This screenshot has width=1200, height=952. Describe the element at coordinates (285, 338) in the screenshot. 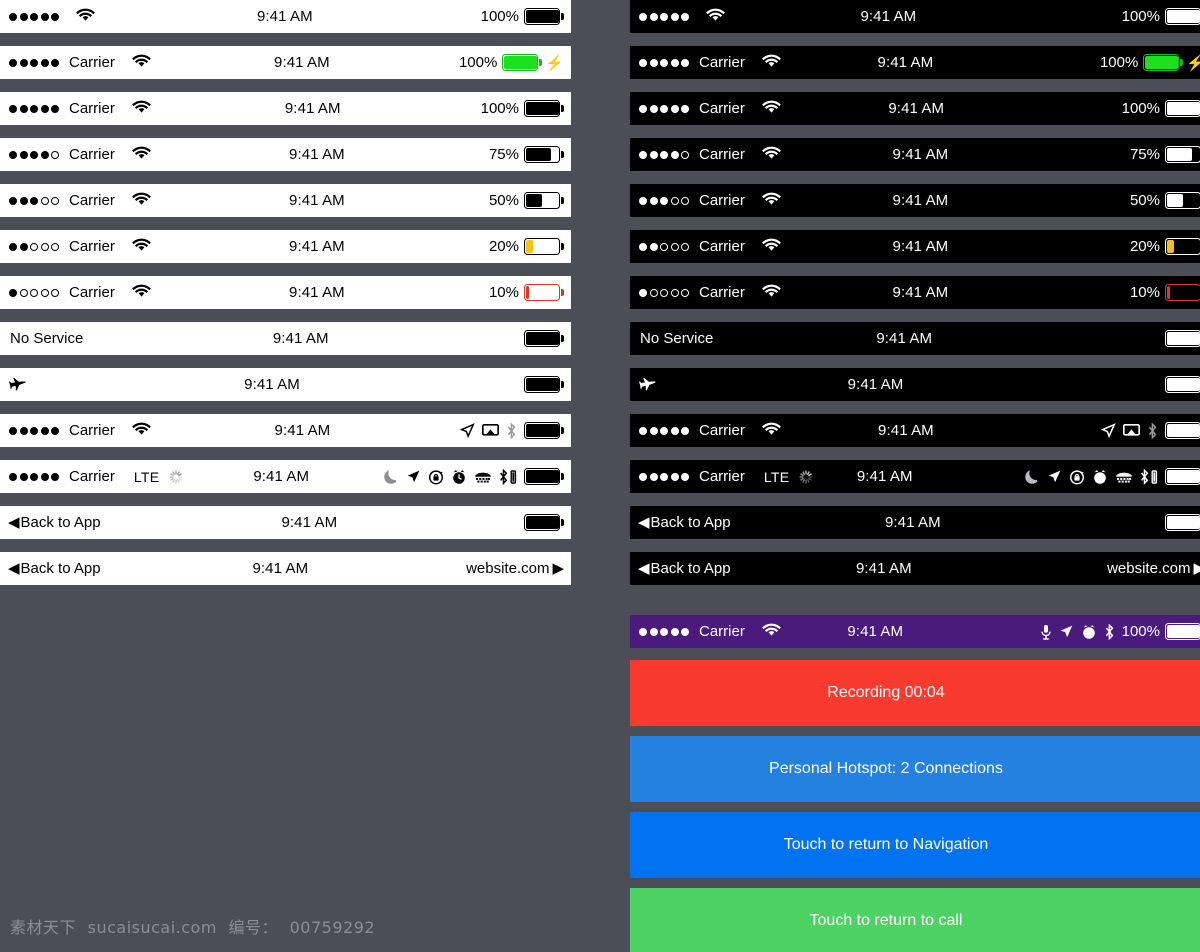

I see `status-bar-no-service-light: No Service 9:41 AM` at that location.